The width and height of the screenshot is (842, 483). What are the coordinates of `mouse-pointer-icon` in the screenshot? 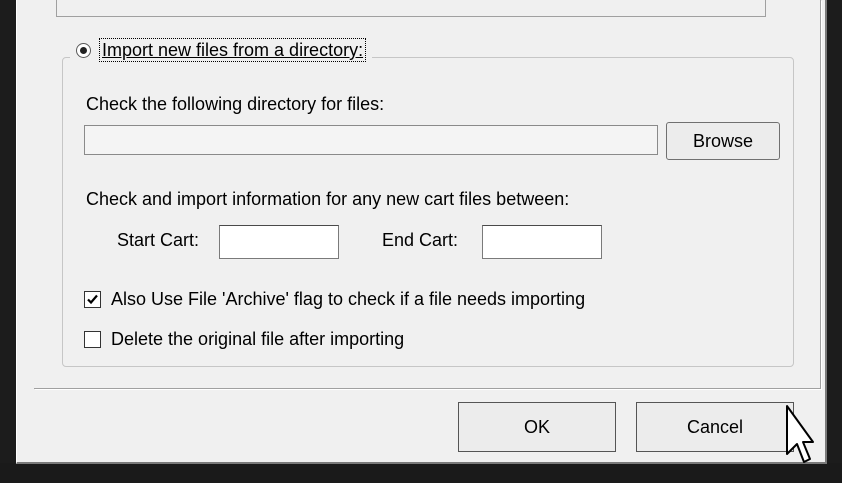 It's located at (800, 434).